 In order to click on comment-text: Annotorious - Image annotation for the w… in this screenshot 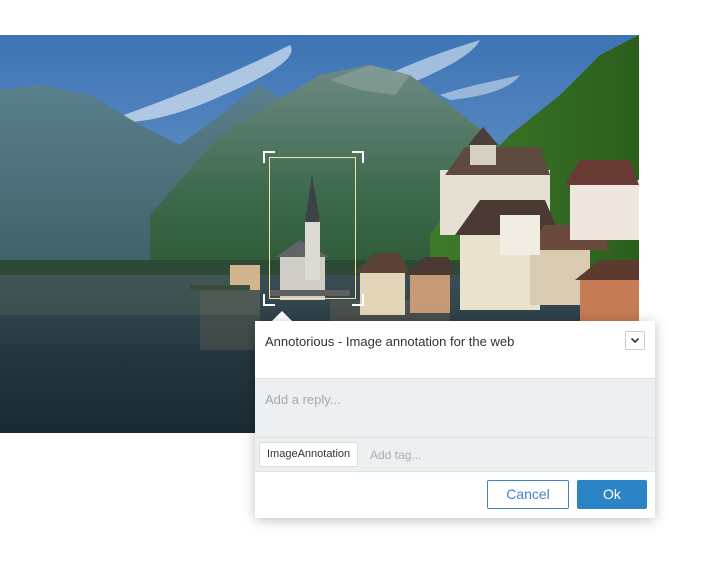, I will do `click(390, 341)`.